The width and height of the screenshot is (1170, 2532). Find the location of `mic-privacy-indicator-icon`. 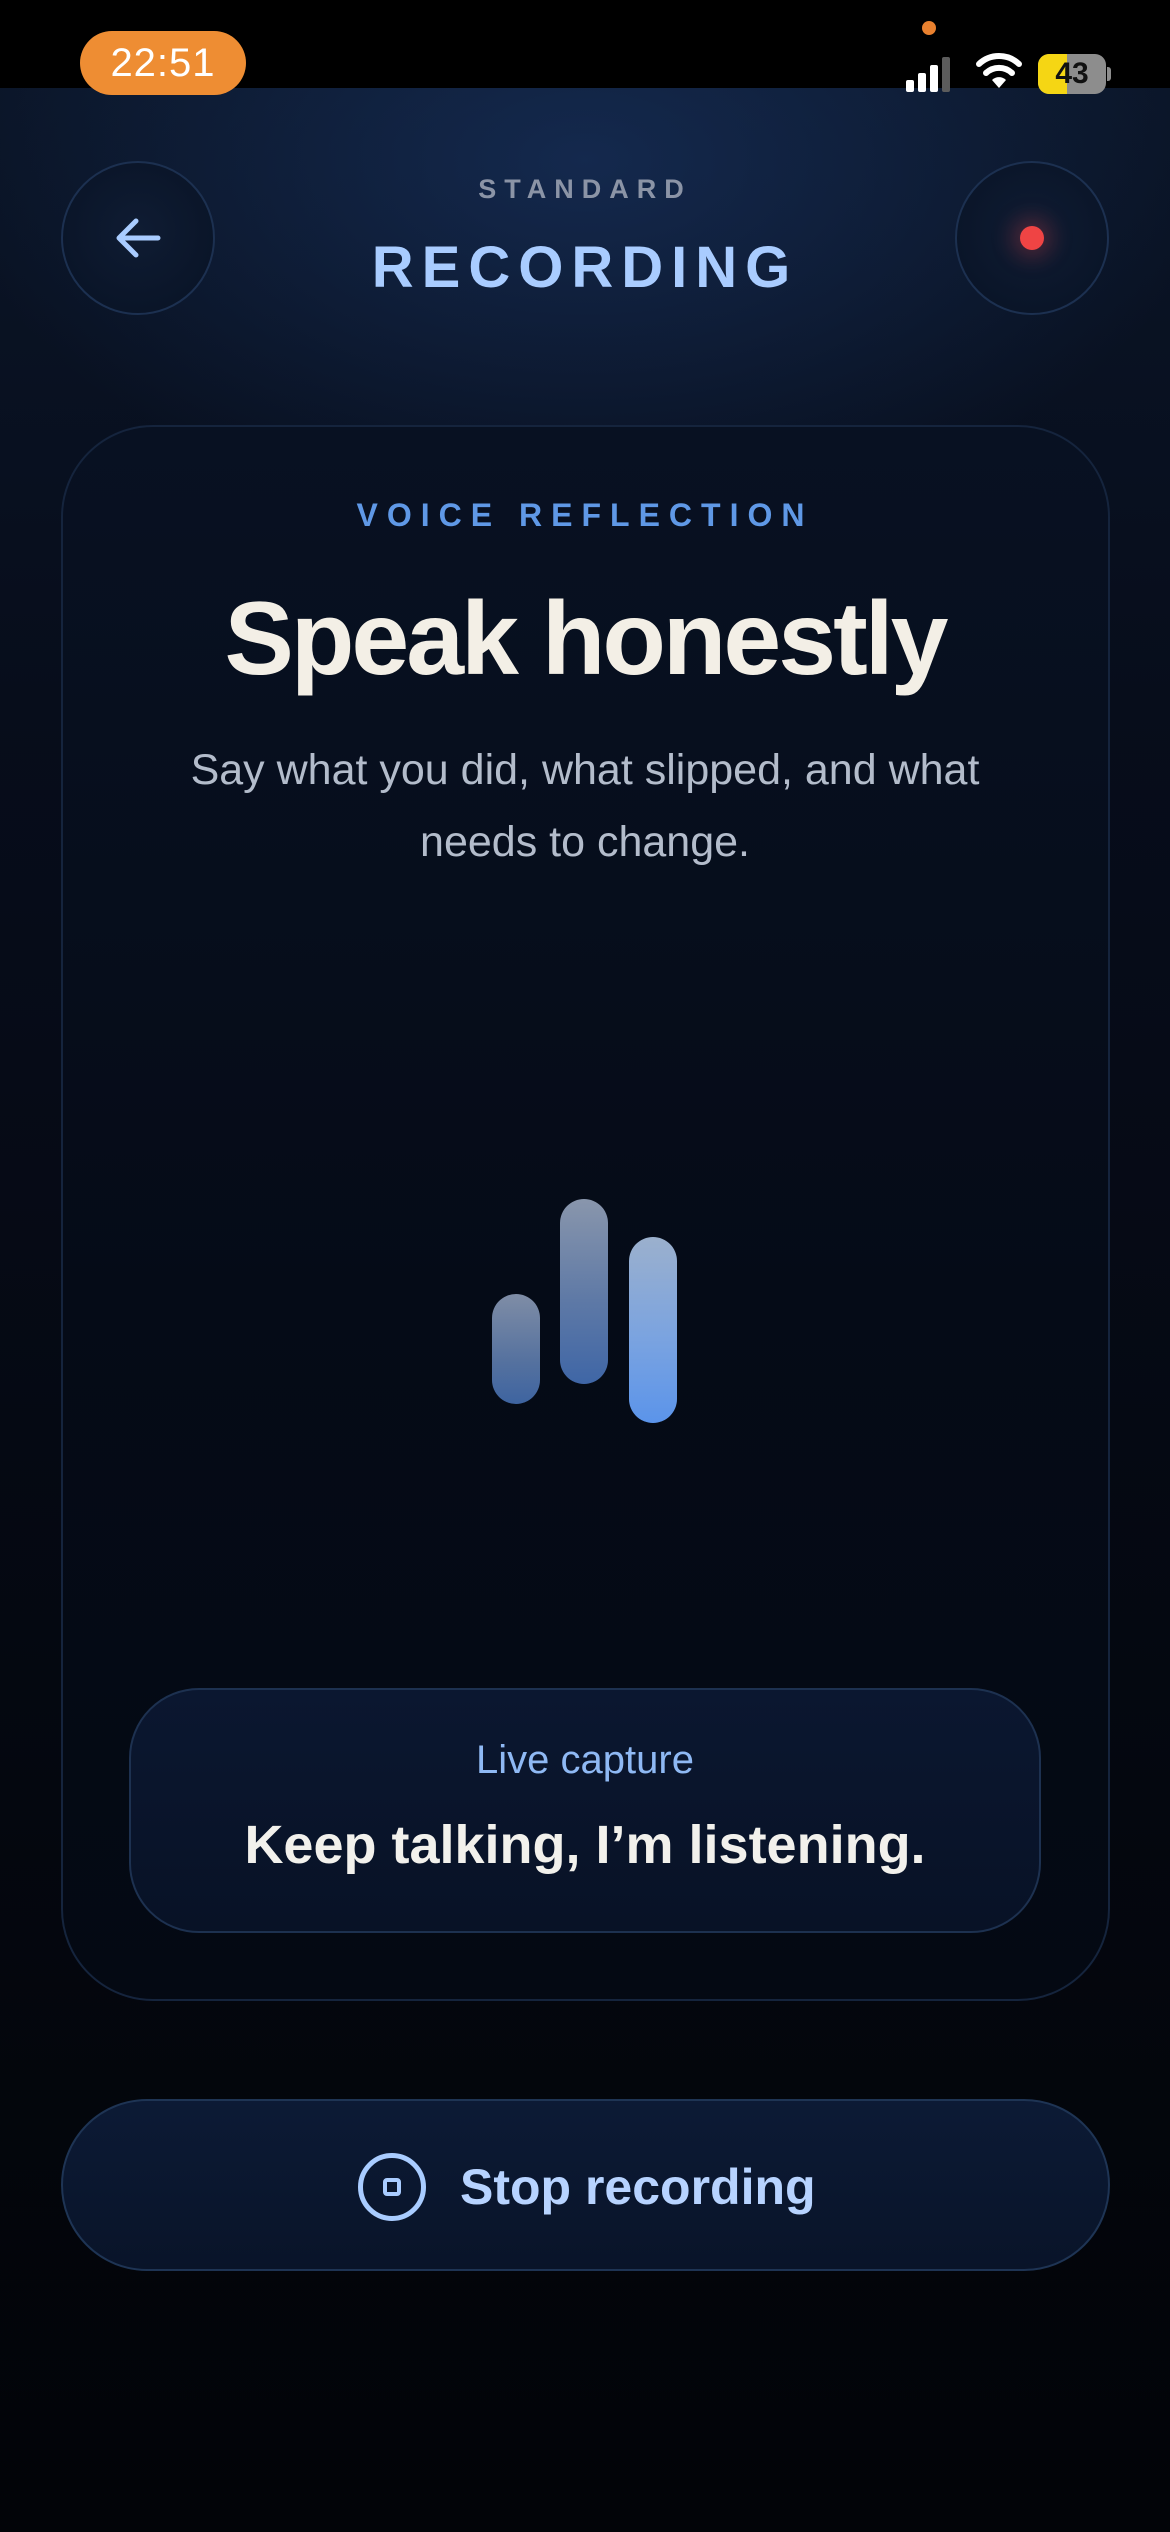

mic-privacy-indicator-icon is located at coordinates (929, 28).